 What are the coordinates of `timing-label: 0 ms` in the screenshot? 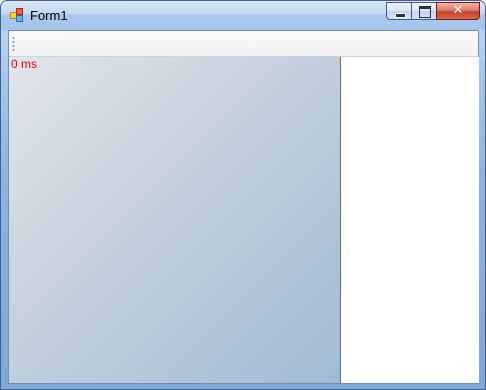 It's located at (24, 64).